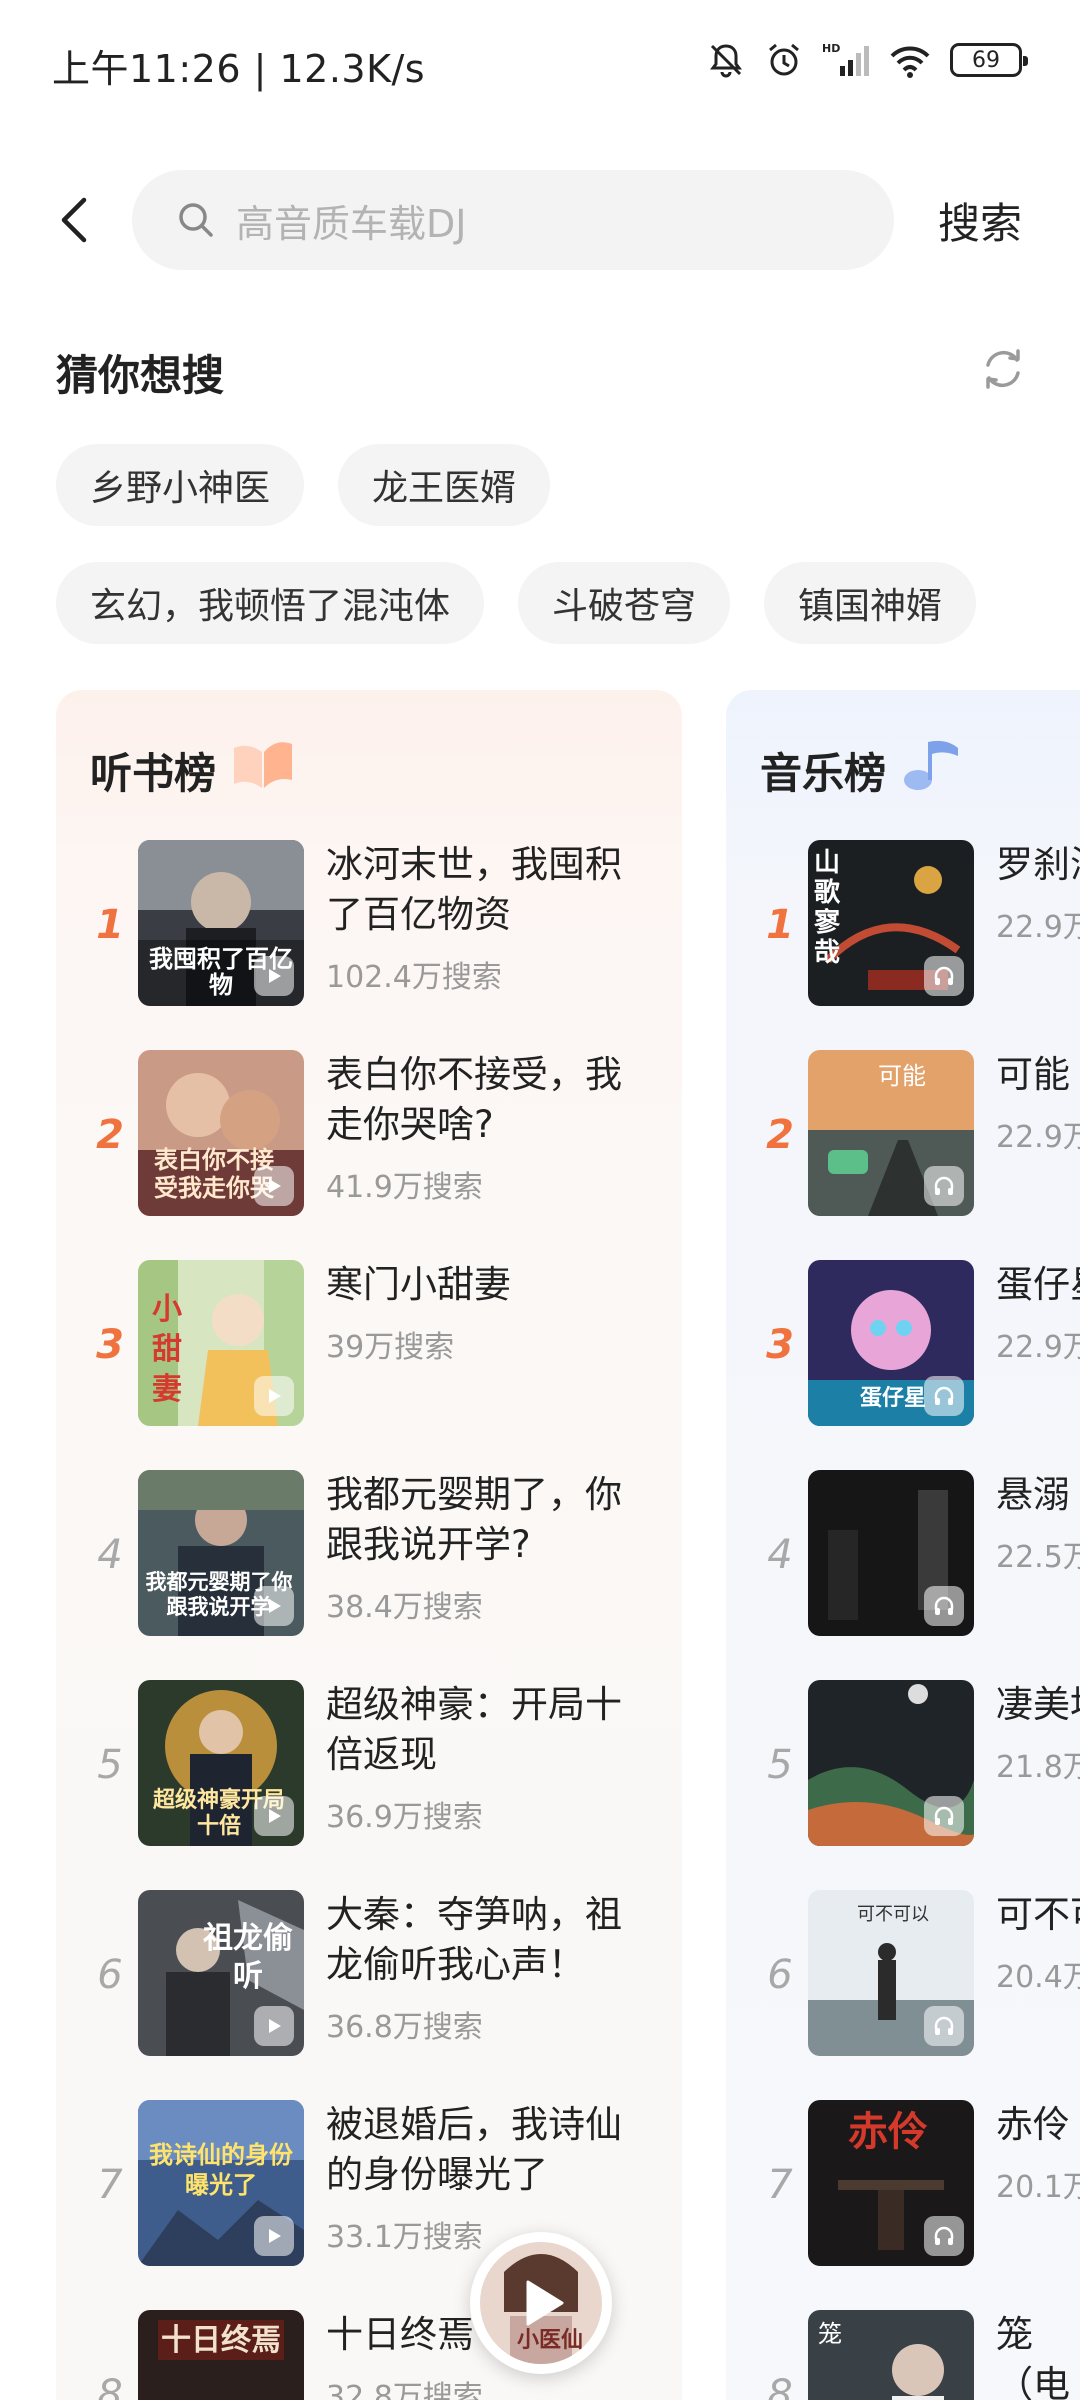 The image size is (1080, 2400). What do you see at coordinates (784, 59) in the screenshot?
I see `alarm-icon` at bounding box center [784, 59].